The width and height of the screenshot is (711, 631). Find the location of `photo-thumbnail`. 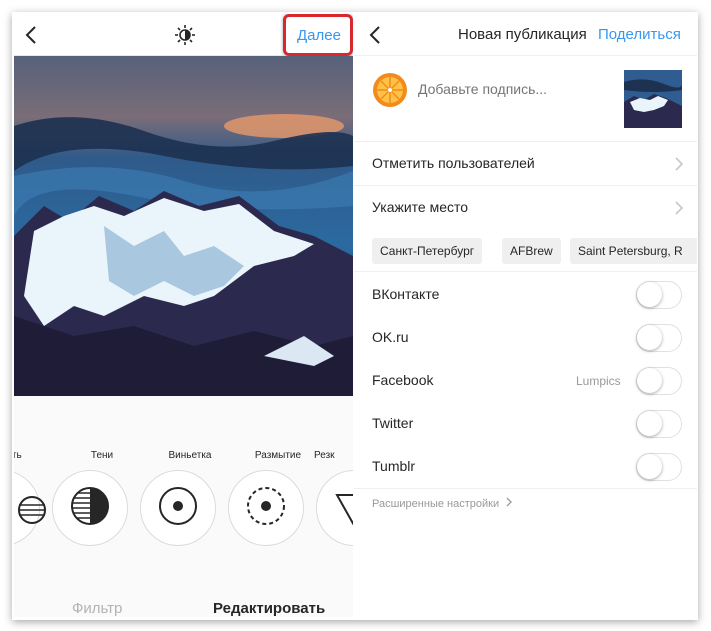

photo-thumbnail is located at coordinates (653, 99).